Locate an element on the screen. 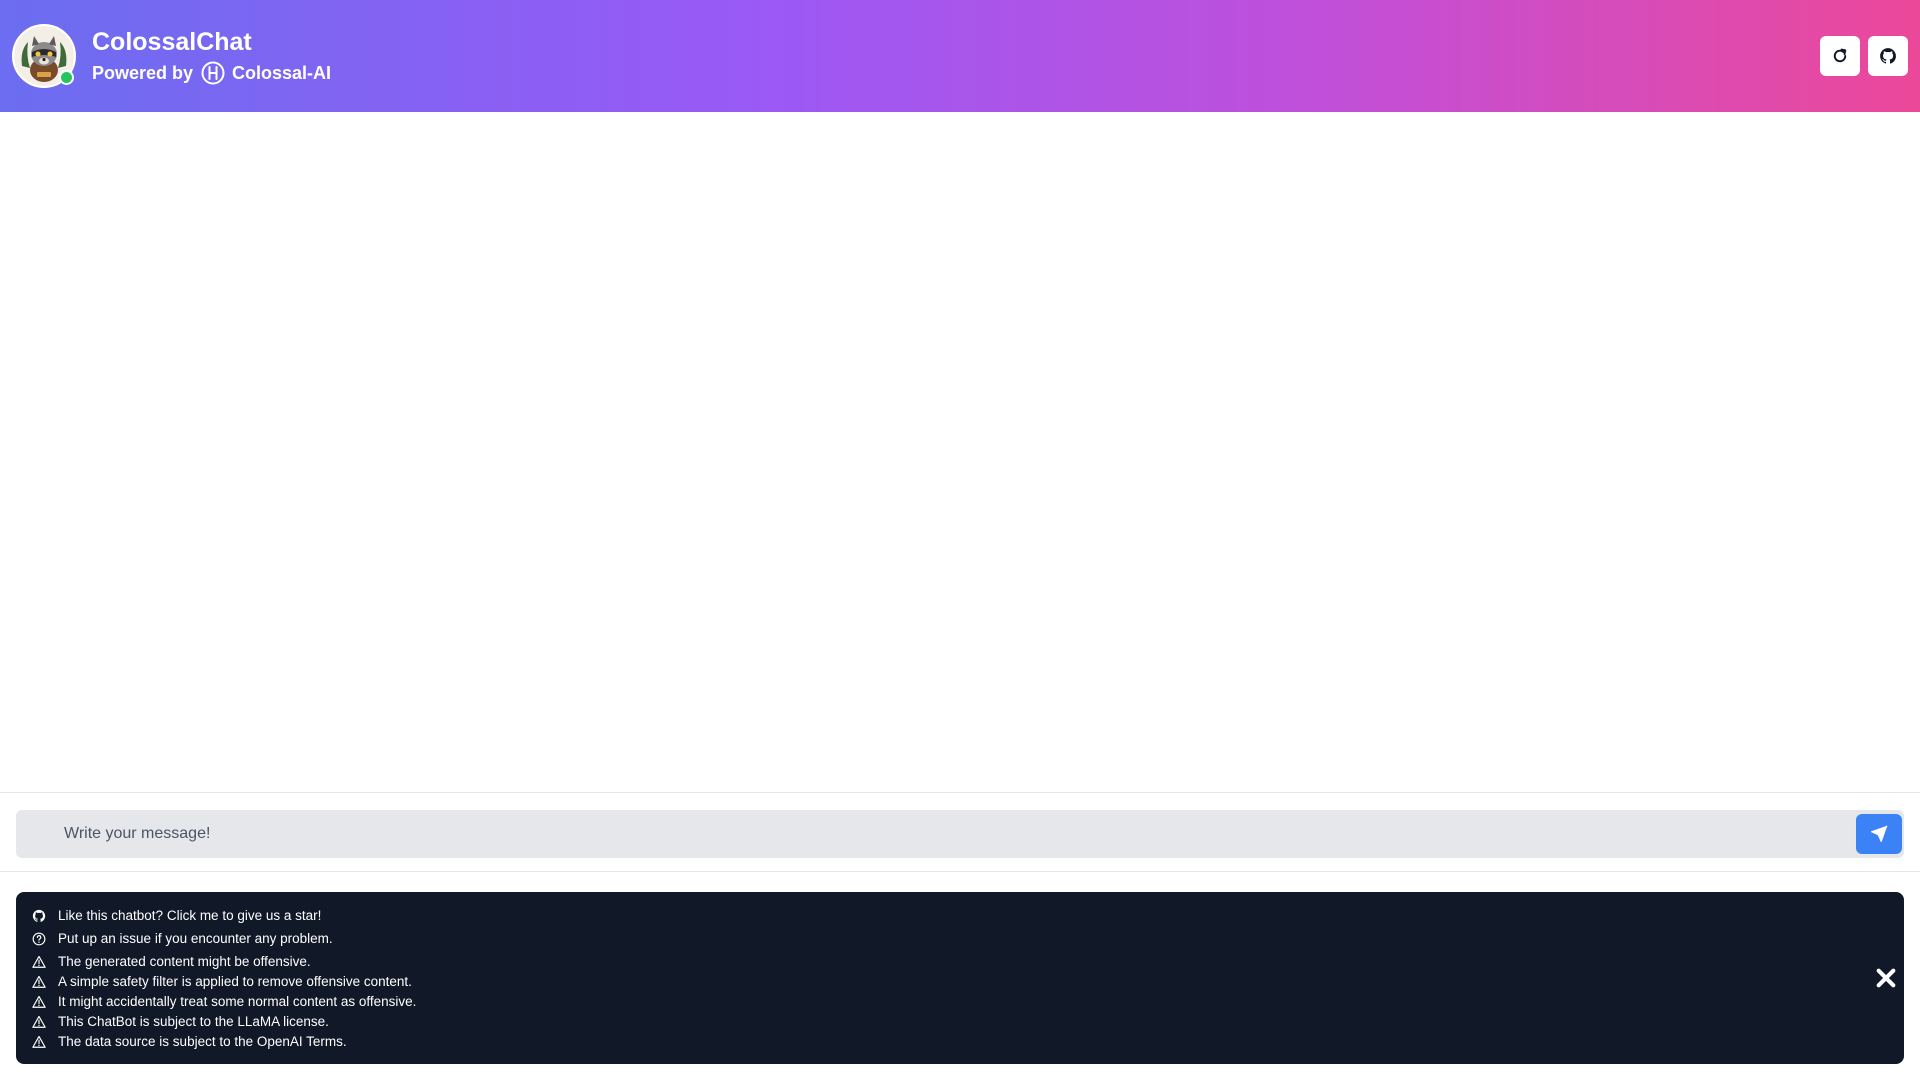 This screenshot has width=1920, height=1080. message-composer is located at coordinates (960, 834).